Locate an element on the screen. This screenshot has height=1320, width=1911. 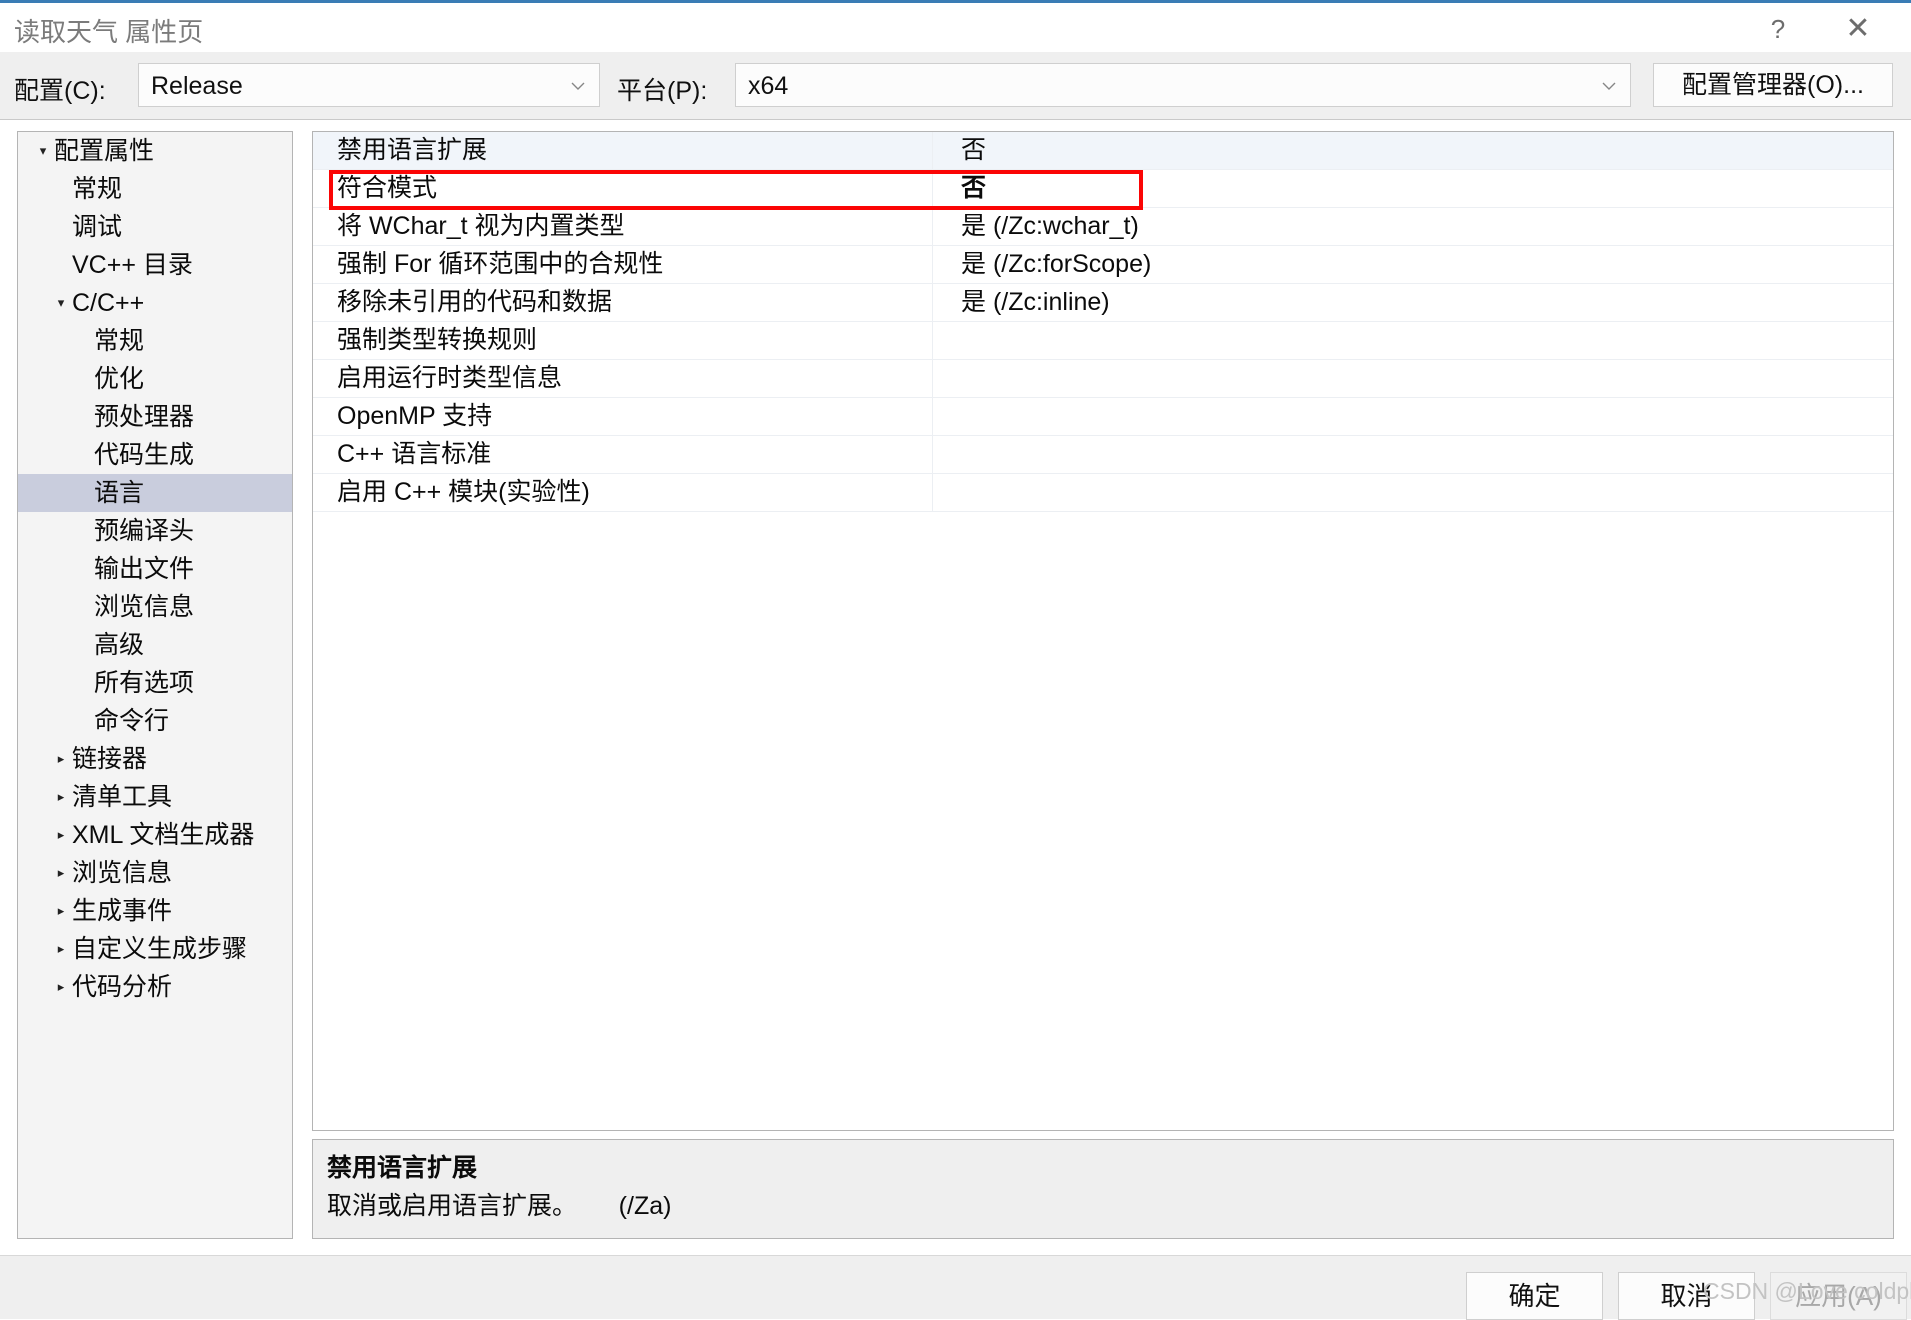
sidebar-item-label: 优化 is located at coordinates (119, 379).